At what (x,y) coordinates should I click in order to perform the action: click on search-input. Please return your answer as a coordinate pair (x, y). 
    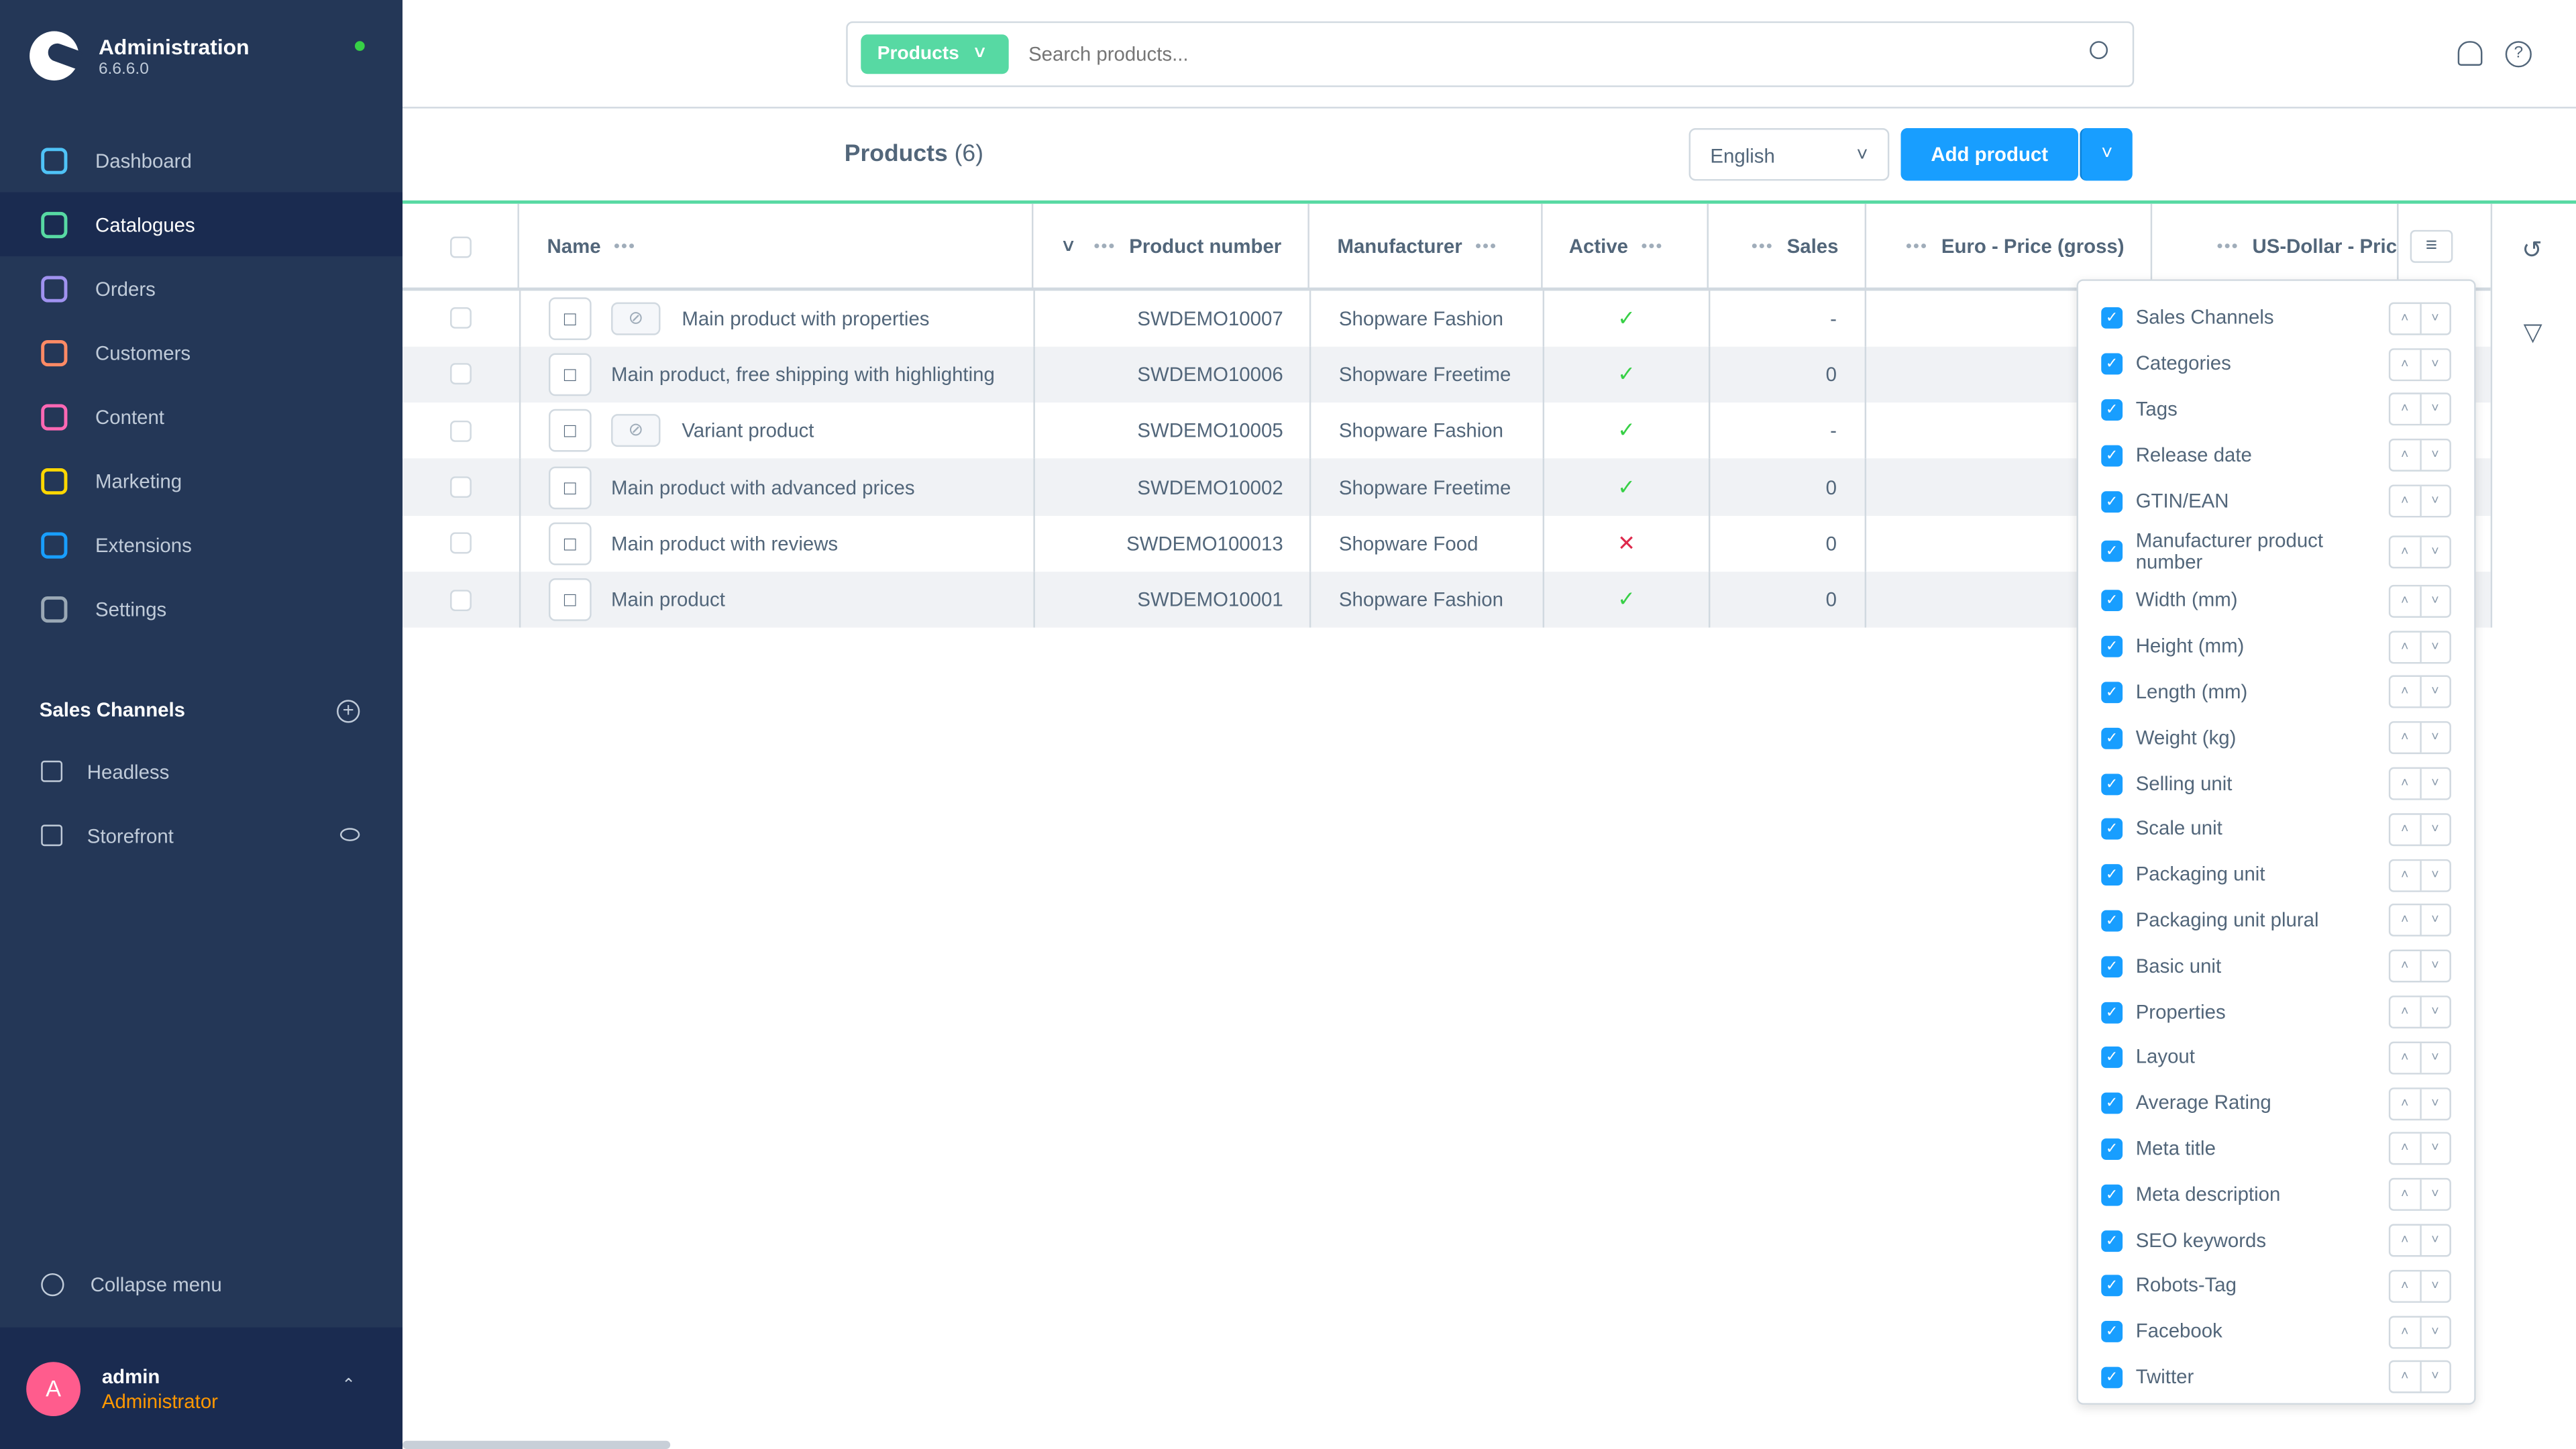
    Looking at the image, I should click on (1537, 54).